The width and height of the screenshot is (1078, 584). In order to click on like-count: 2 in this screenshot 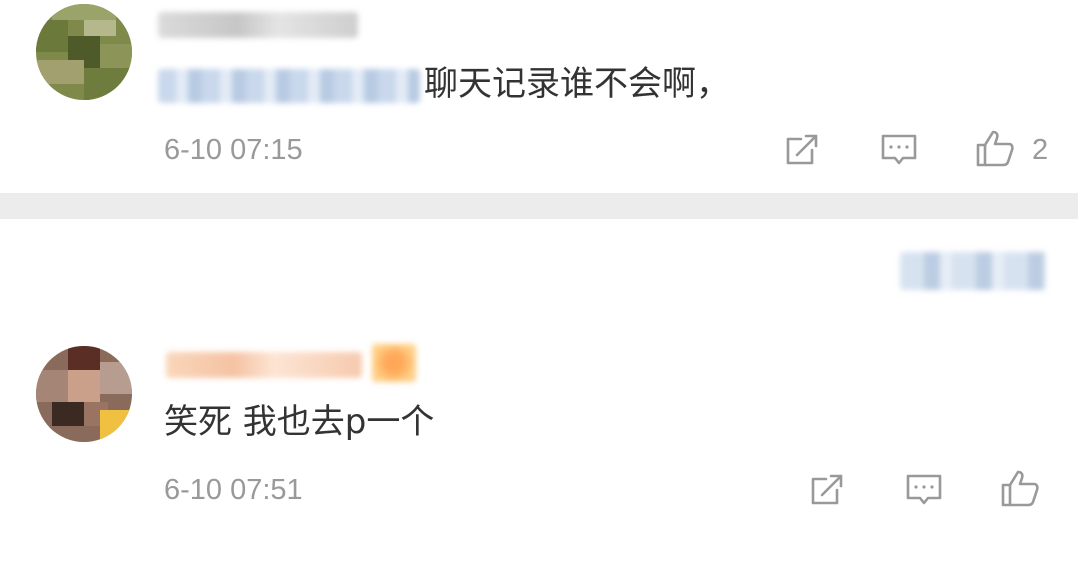, I will do `click(1040, 150)`.